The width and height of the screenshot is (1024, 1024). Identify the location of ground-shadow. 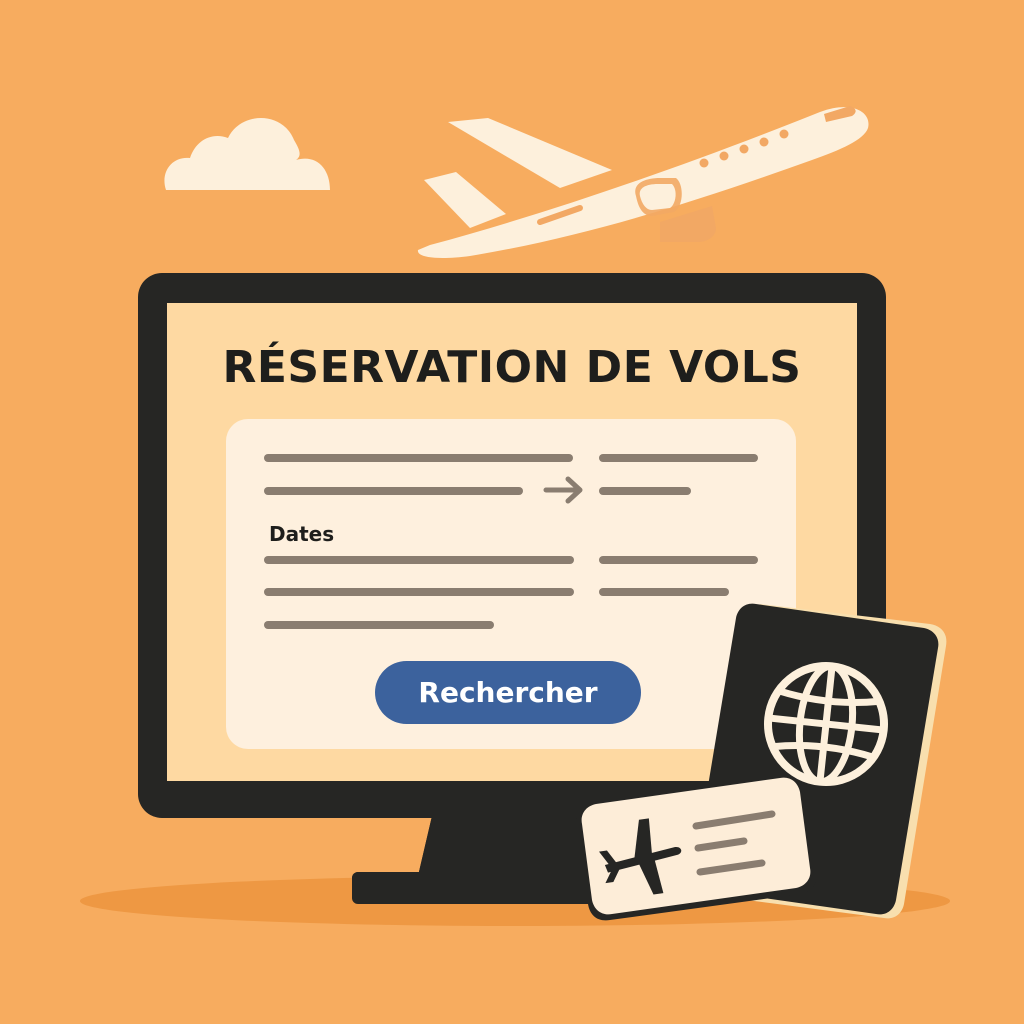
(515, 901).